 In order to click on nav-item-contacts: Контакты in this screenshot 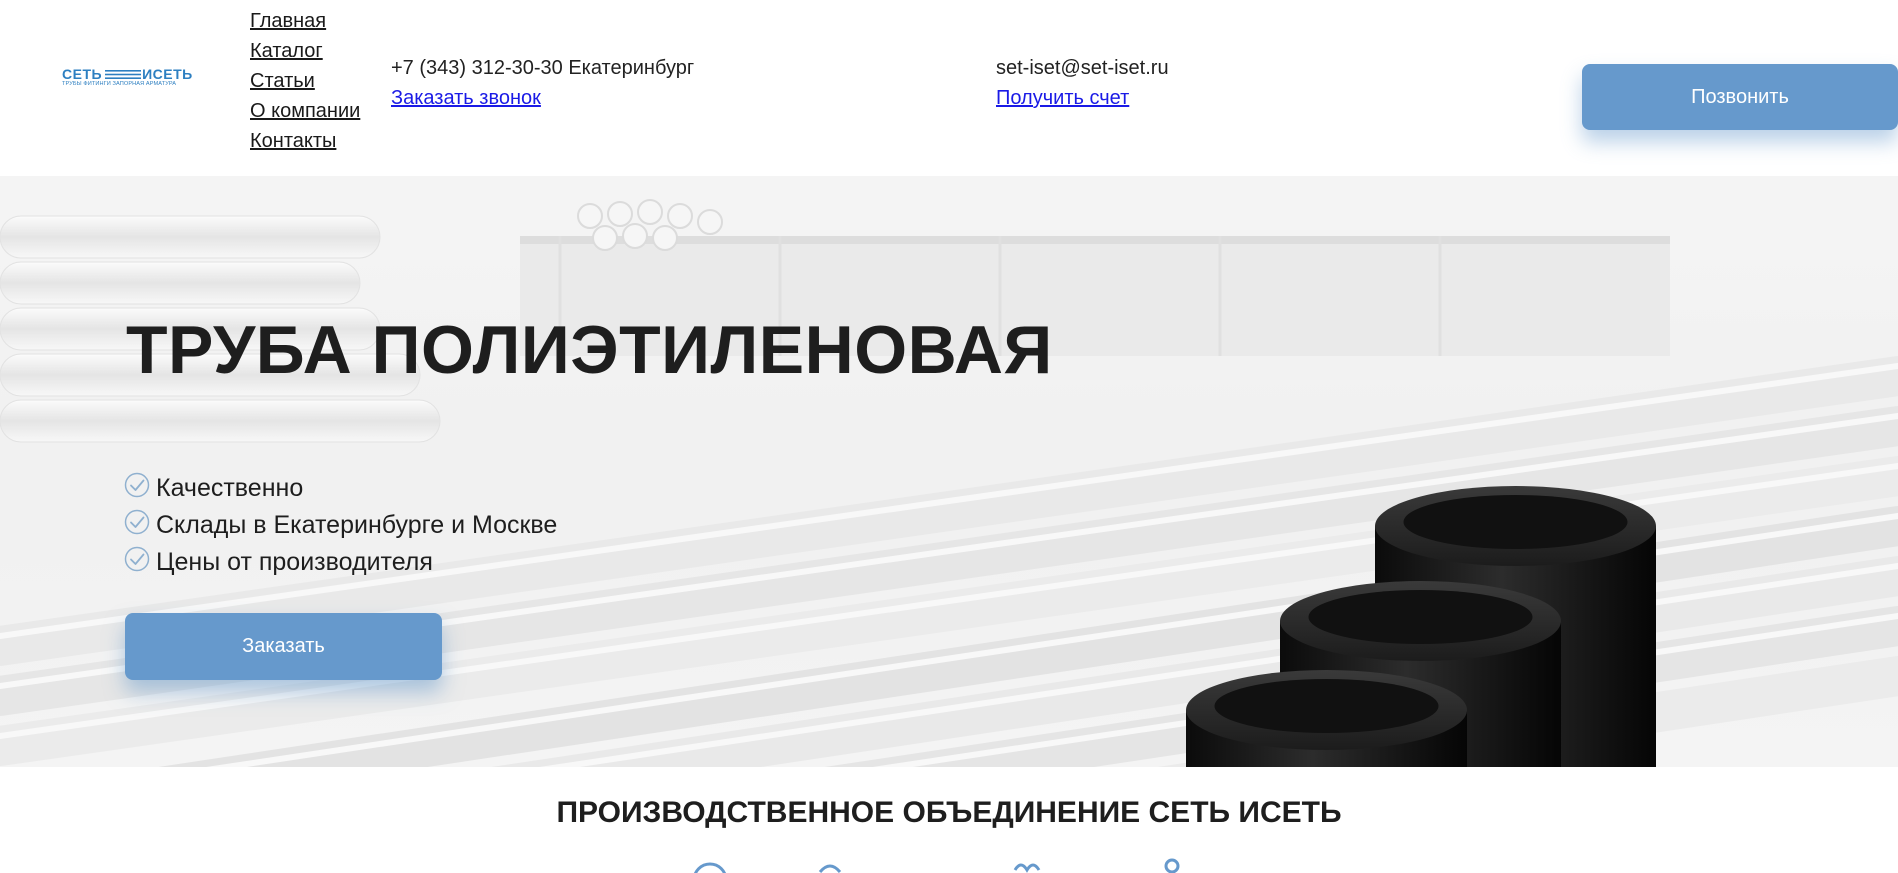, I will do `click(305, 144)`.